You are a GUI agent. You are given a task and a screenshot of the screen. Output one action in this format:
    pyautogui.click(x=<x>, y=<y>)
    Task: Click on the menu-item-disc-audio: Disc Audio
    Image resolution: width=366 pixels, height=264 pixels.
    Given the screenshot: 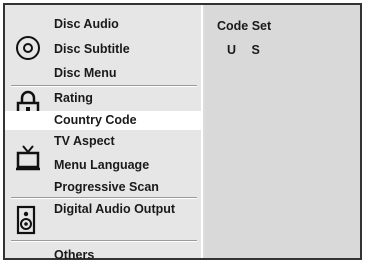 What is the action you would take?
    pyautogui.click(x=86, y=24)
    